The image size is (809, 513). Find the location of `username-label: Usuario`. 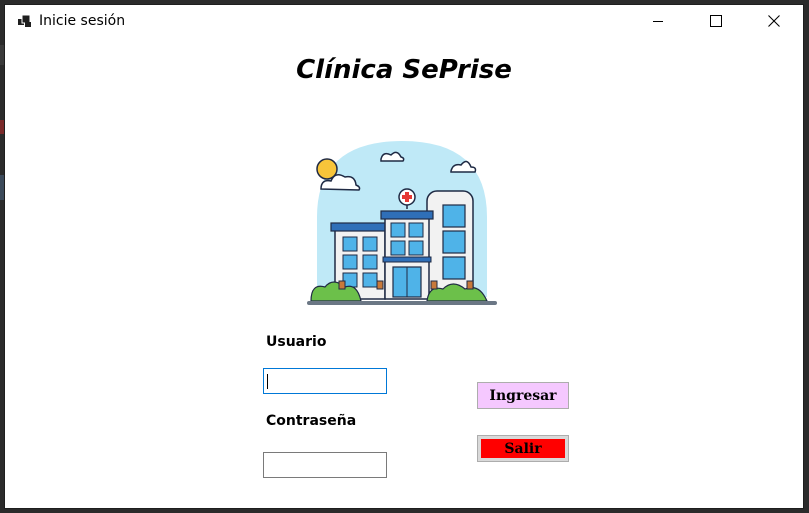

username-label: Usuario is located at coordinates (296, 342).